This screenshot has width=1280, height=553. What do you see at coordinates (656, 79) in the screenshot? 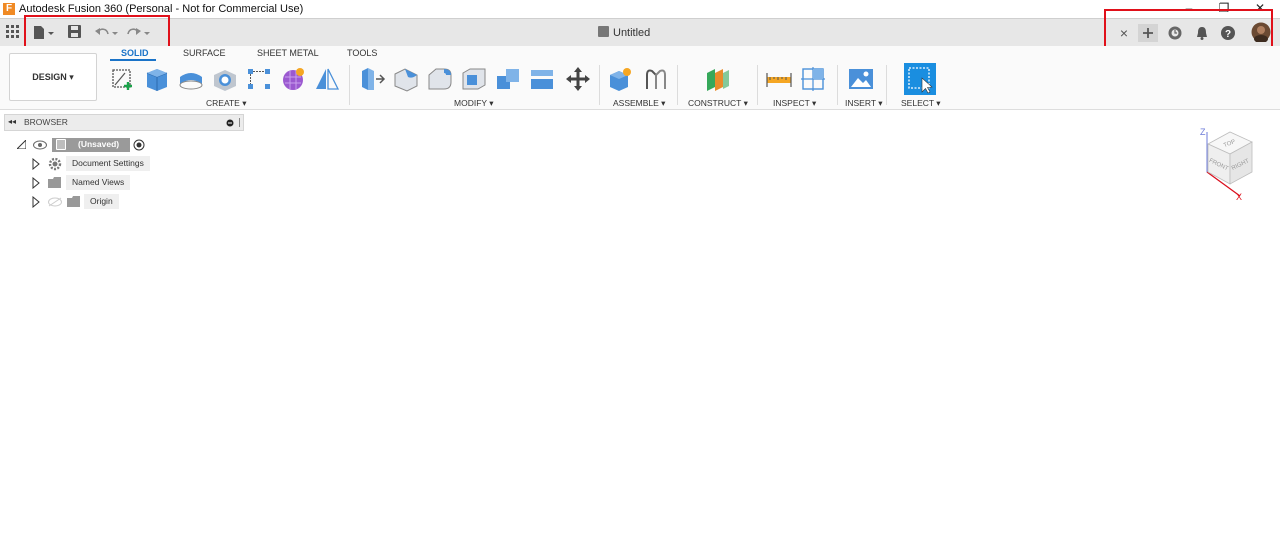
I see `joint-icon` at bounding box center [656, 79].